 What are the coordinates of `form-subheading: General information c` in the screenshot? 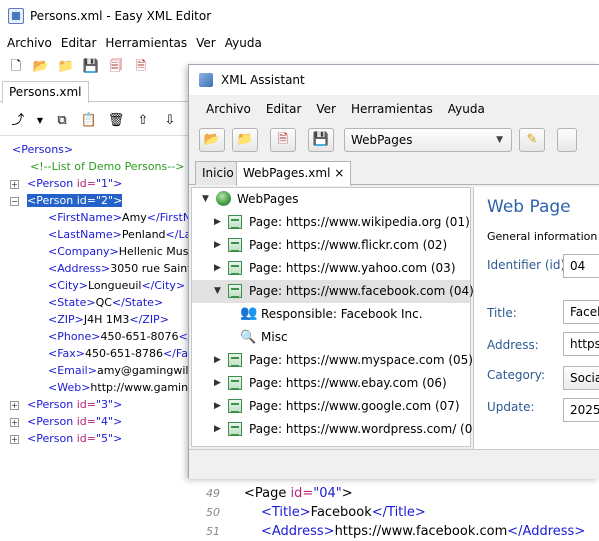 It's located at (543, 236).